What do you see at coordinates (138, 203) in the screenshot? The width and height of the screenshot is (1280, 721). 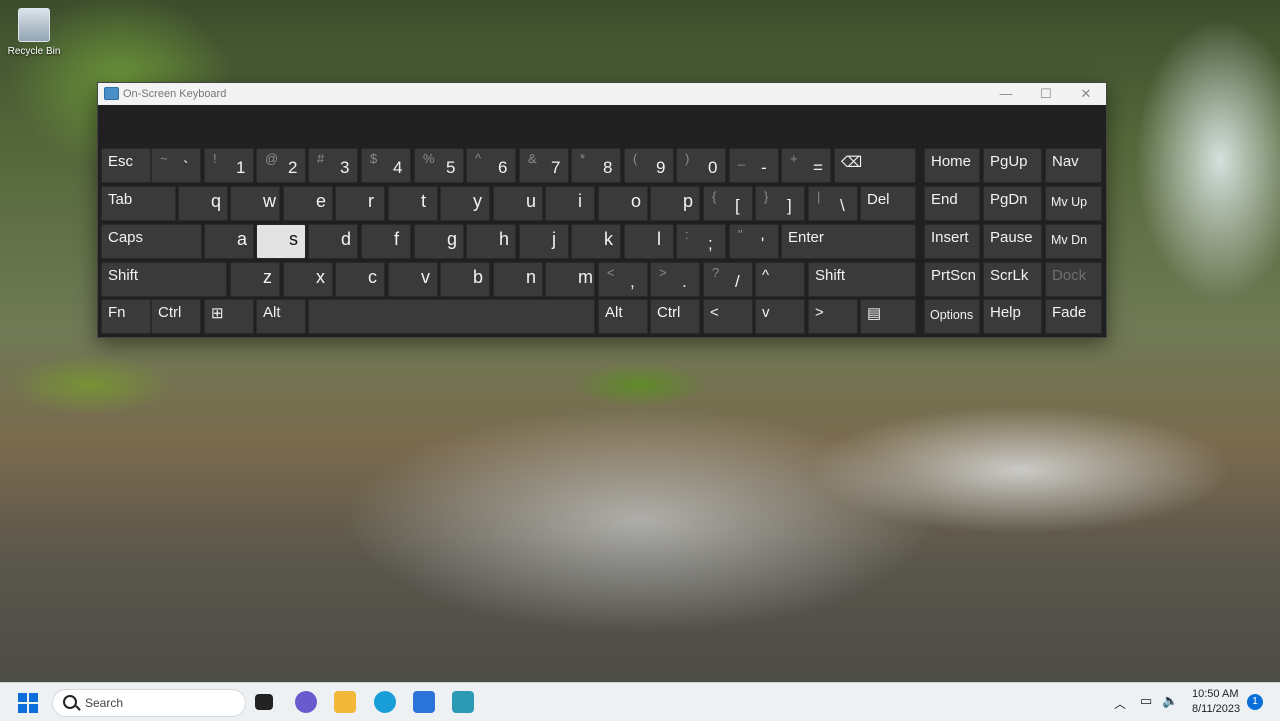 I see `key-tab: Tab` at bounding box center [138, 203].